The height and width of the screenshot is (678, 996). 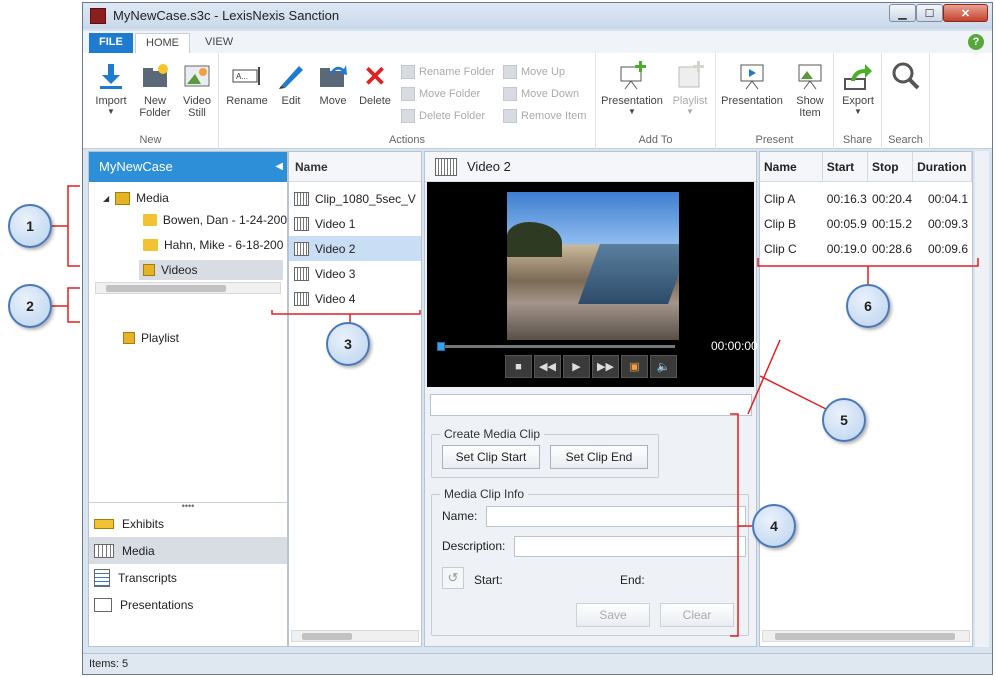 I want to click on save-button: Save, so click(x=613, y=615).